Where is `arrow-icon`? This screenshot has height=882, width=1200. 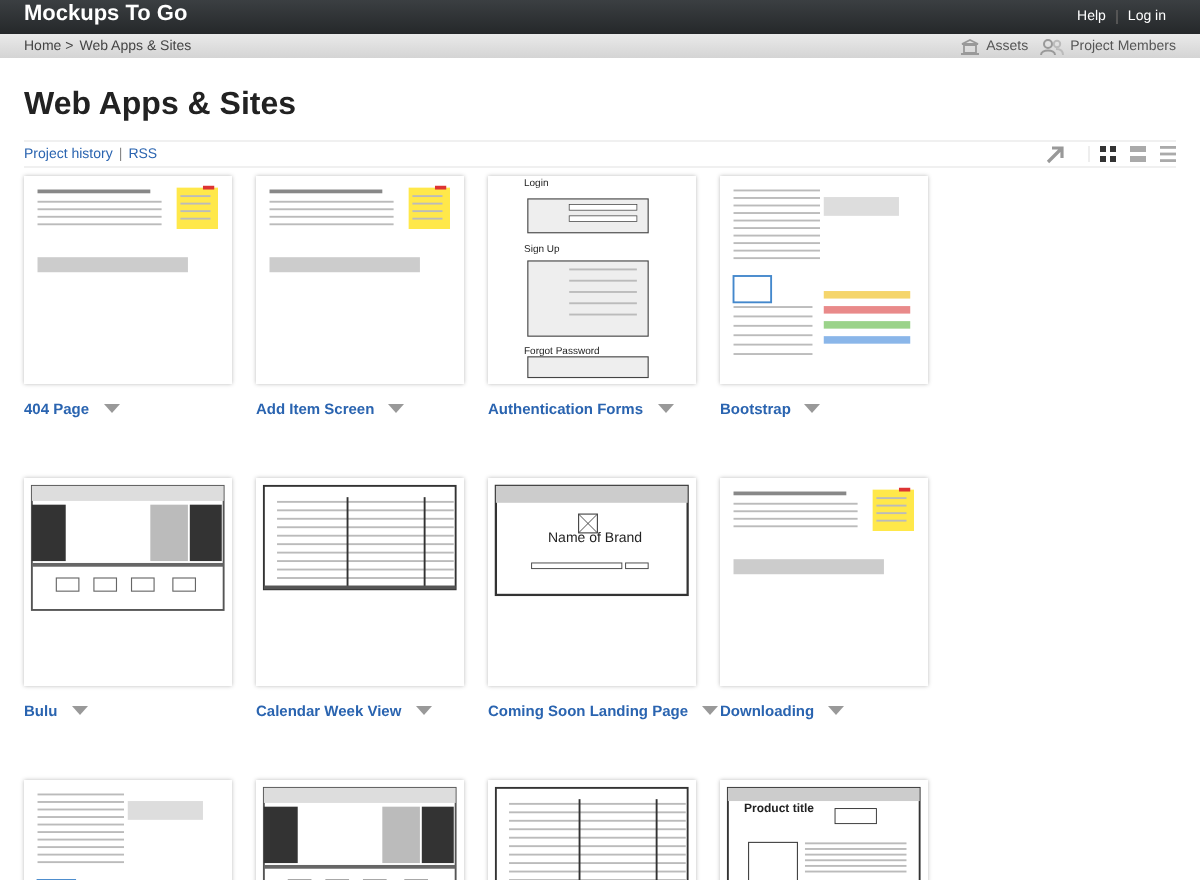 arrow-icon is located at coordinates (1056, 154).